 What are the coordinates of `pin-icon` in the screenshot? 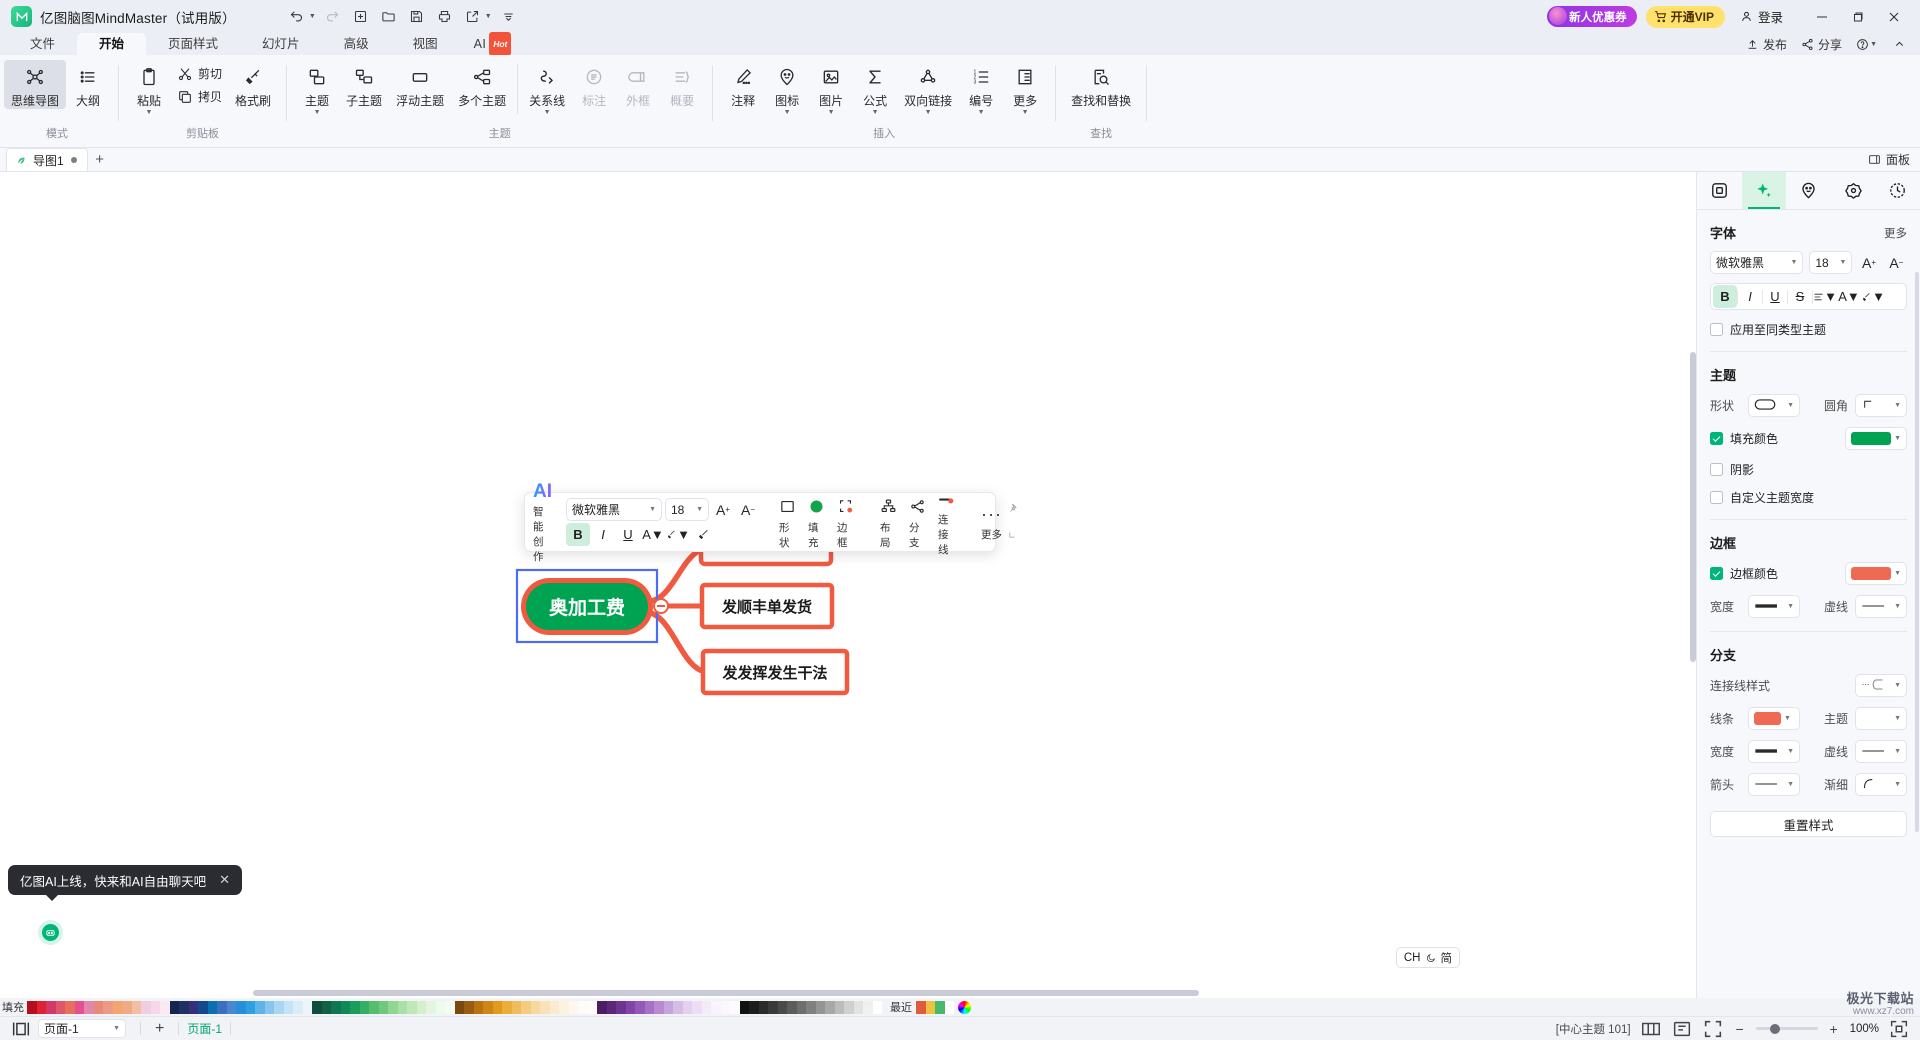 It's located at (1014, 509).